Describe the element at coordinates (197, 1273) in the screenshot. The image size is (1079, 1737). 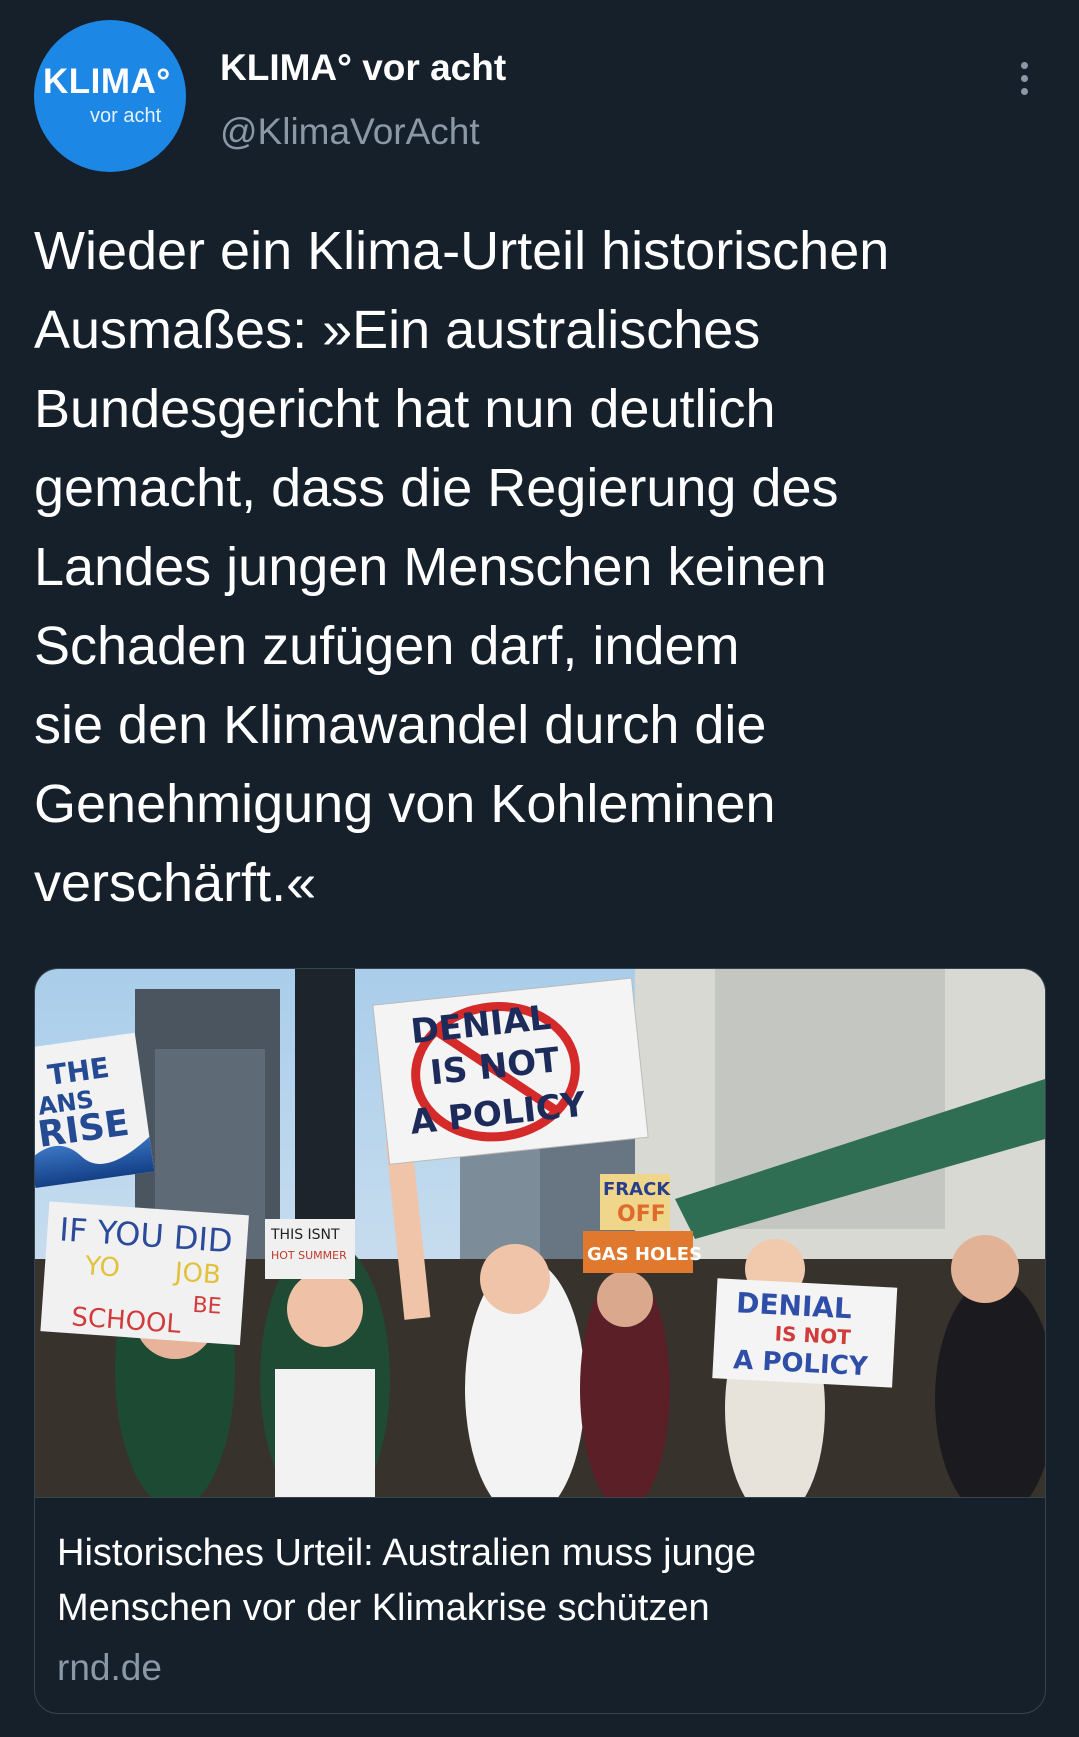
I see `sign-bl-line: JOB` at that location.